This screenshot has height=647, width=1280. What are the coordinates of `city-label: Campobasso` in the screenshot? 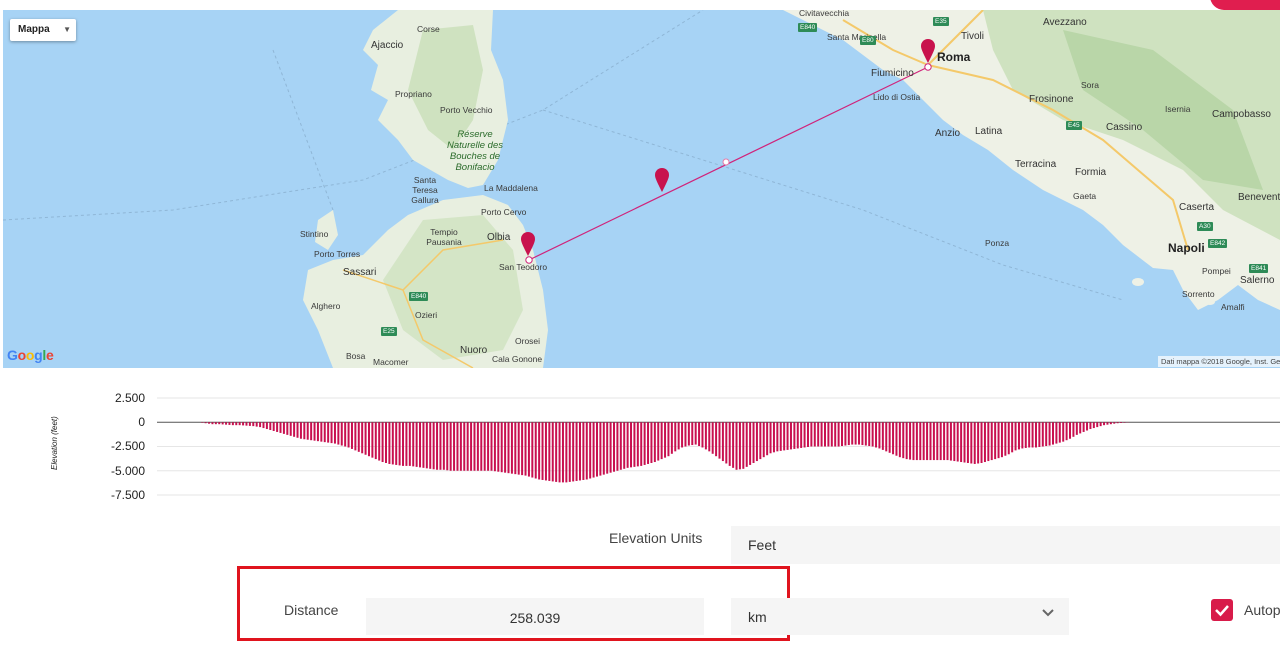 It's located at (1241, 114).